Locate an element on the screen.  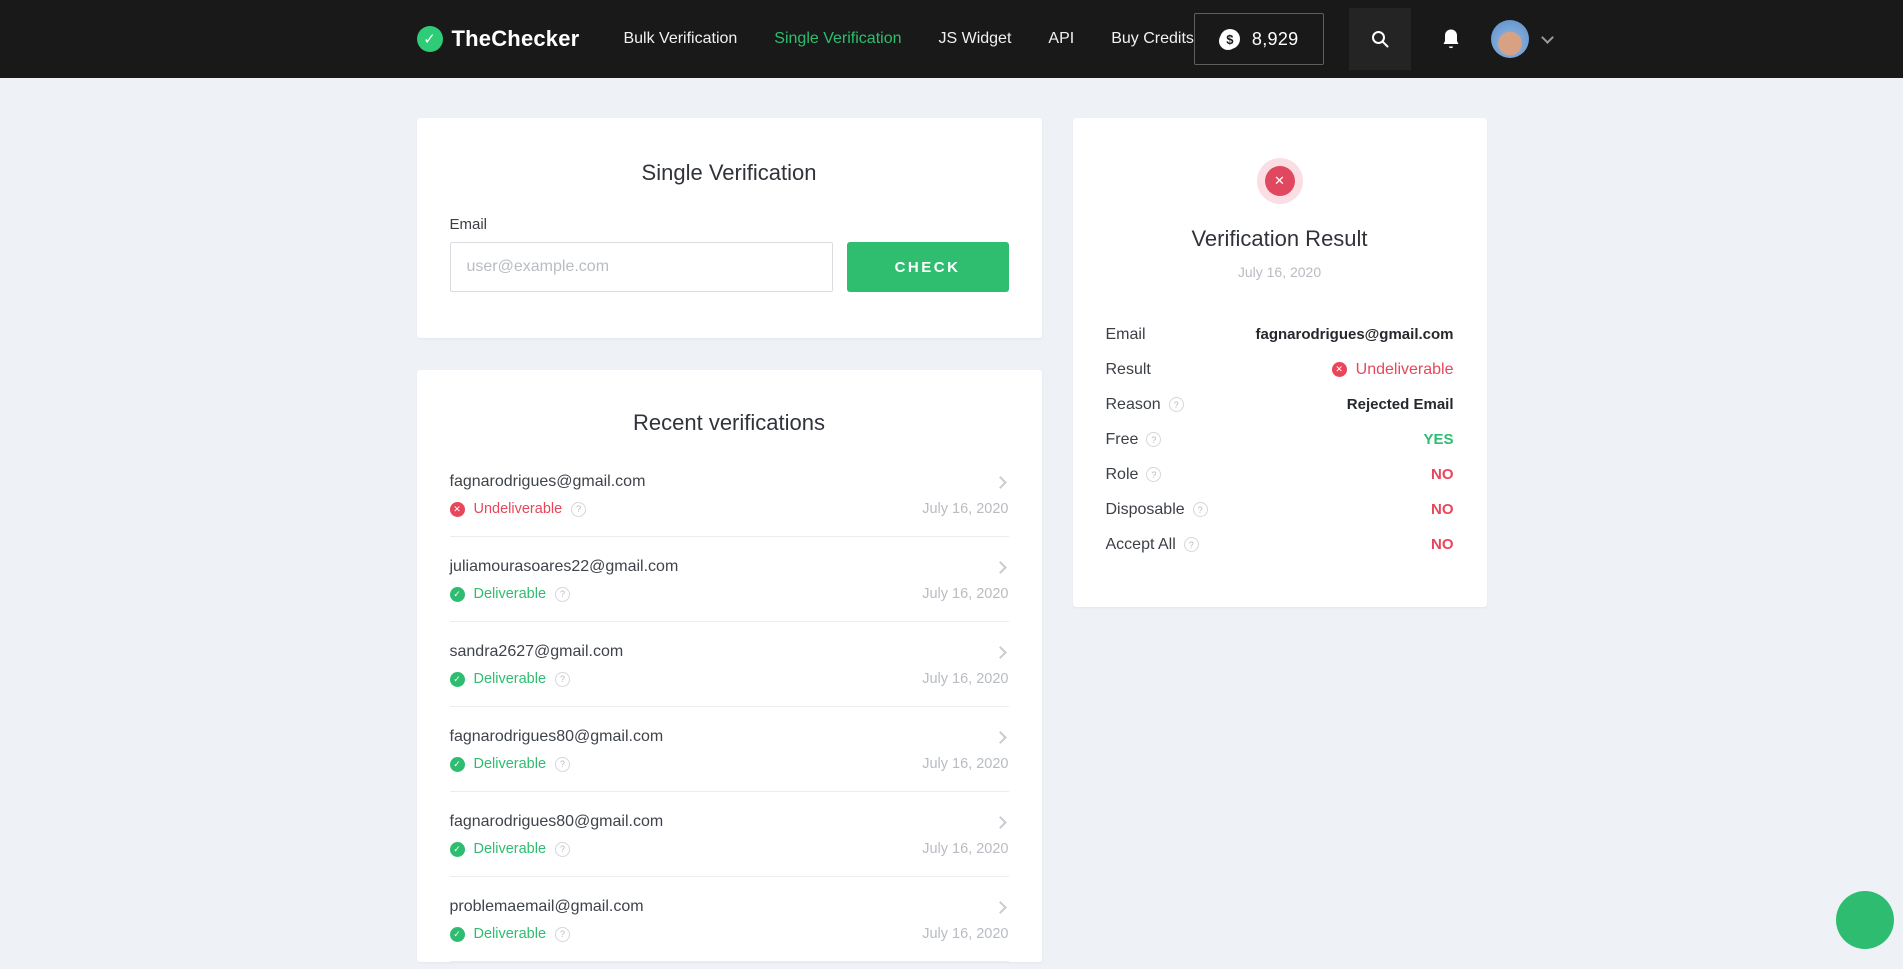
recent-verifications-title: Recent verifications is located at coordinates (729, 422).